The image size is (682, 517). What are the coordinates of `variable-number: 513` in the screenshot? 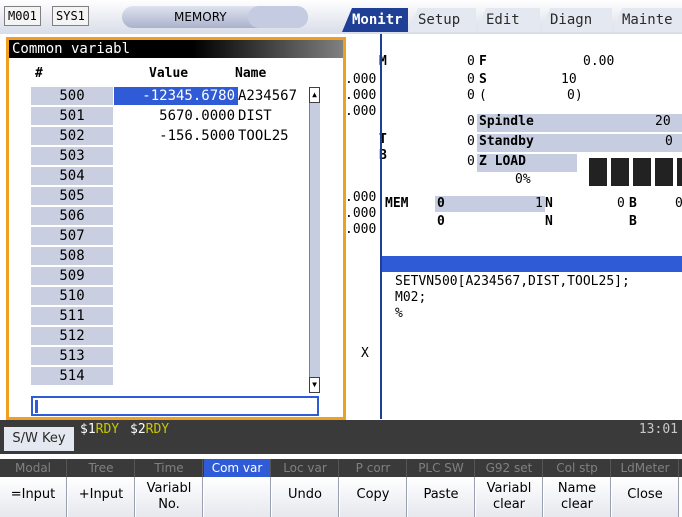 It's located at (72, 356).